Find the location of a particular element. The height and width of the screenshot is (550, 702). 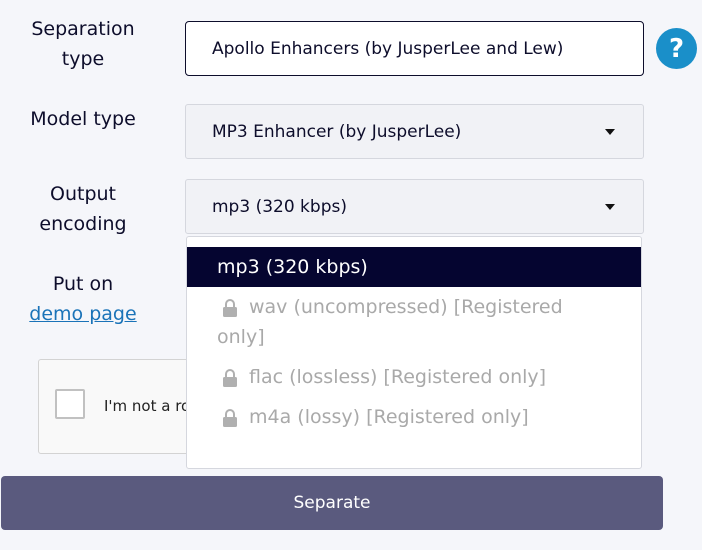

dropdown-option-wav: wav (uncompressed) [Registered only] is located at coordinates (414, 322).